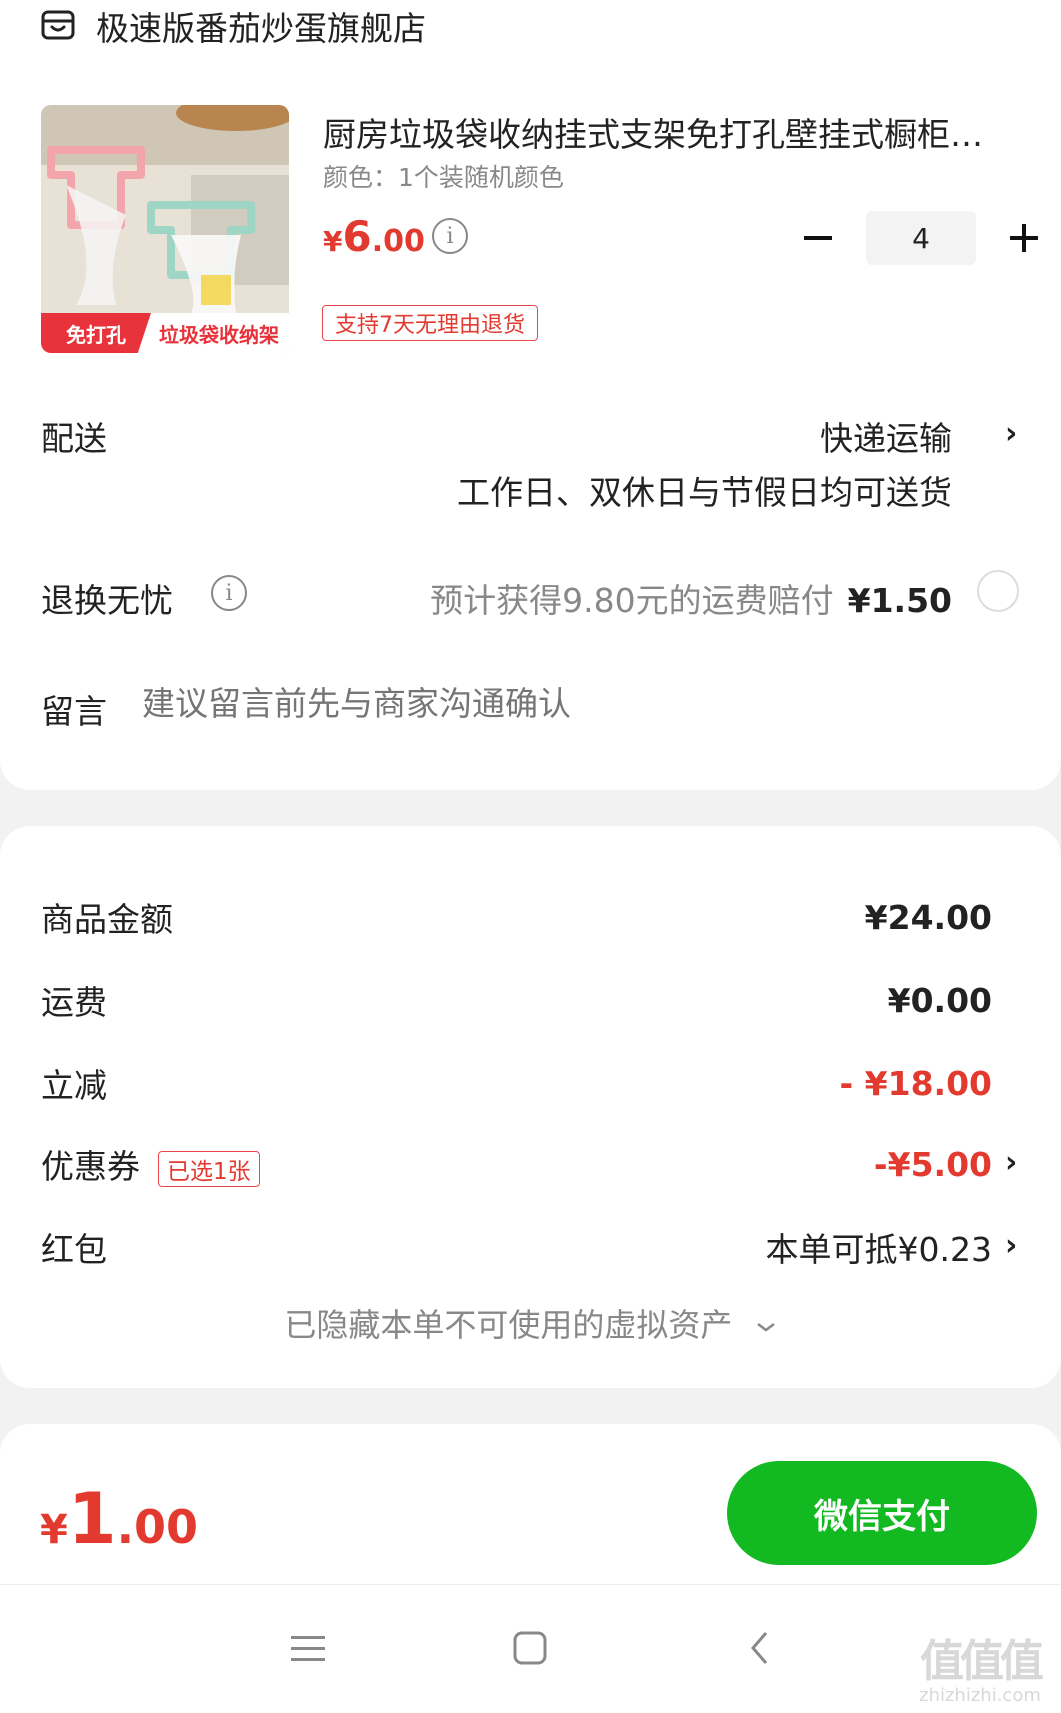 This screenshot has width=1061, height=1713. I want to click on discount-value: - ¥18.00, so click(915, 1083).